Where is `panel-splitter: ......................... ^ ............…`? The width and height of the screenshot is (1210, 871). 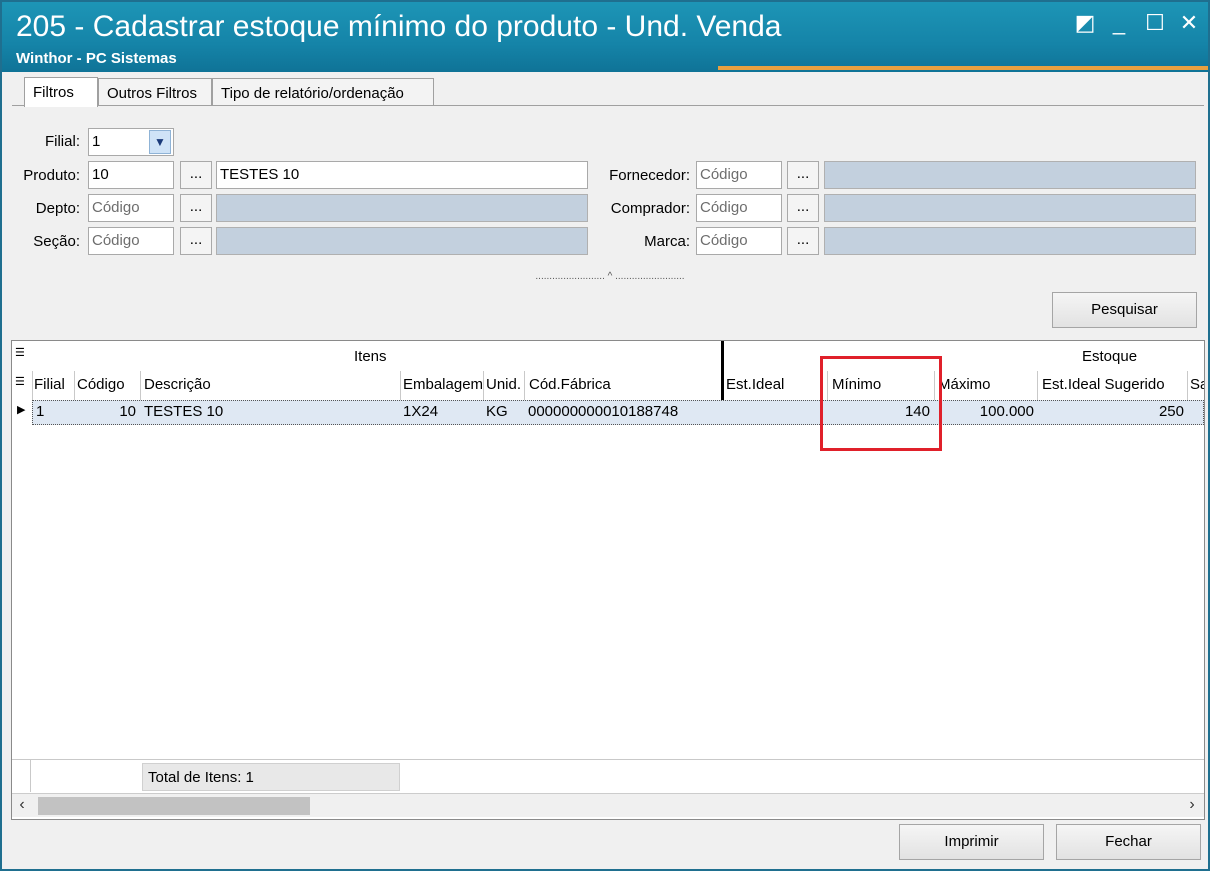
panel-splitter: ......................... ^ ............… is located at coordinates (610, 277).